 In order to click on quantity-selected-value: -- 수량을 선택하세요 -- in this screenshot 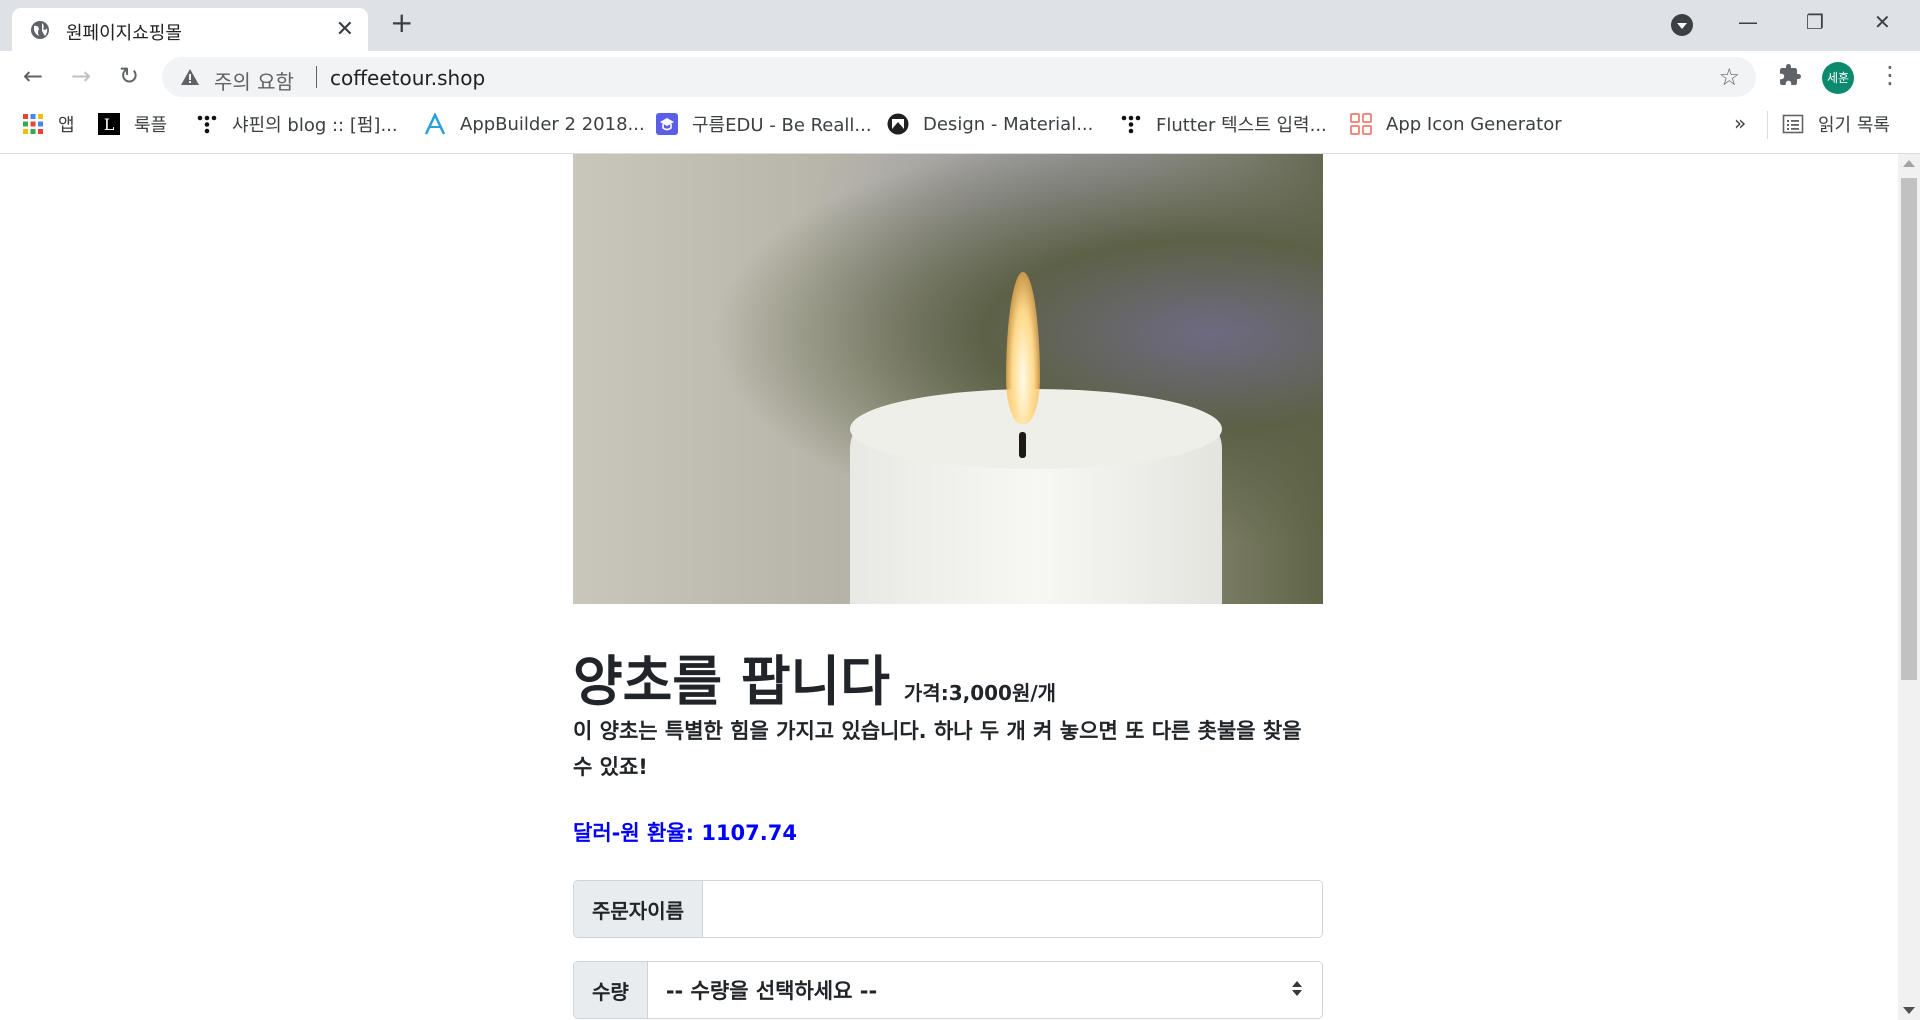, I will do `click(771, 991)`.